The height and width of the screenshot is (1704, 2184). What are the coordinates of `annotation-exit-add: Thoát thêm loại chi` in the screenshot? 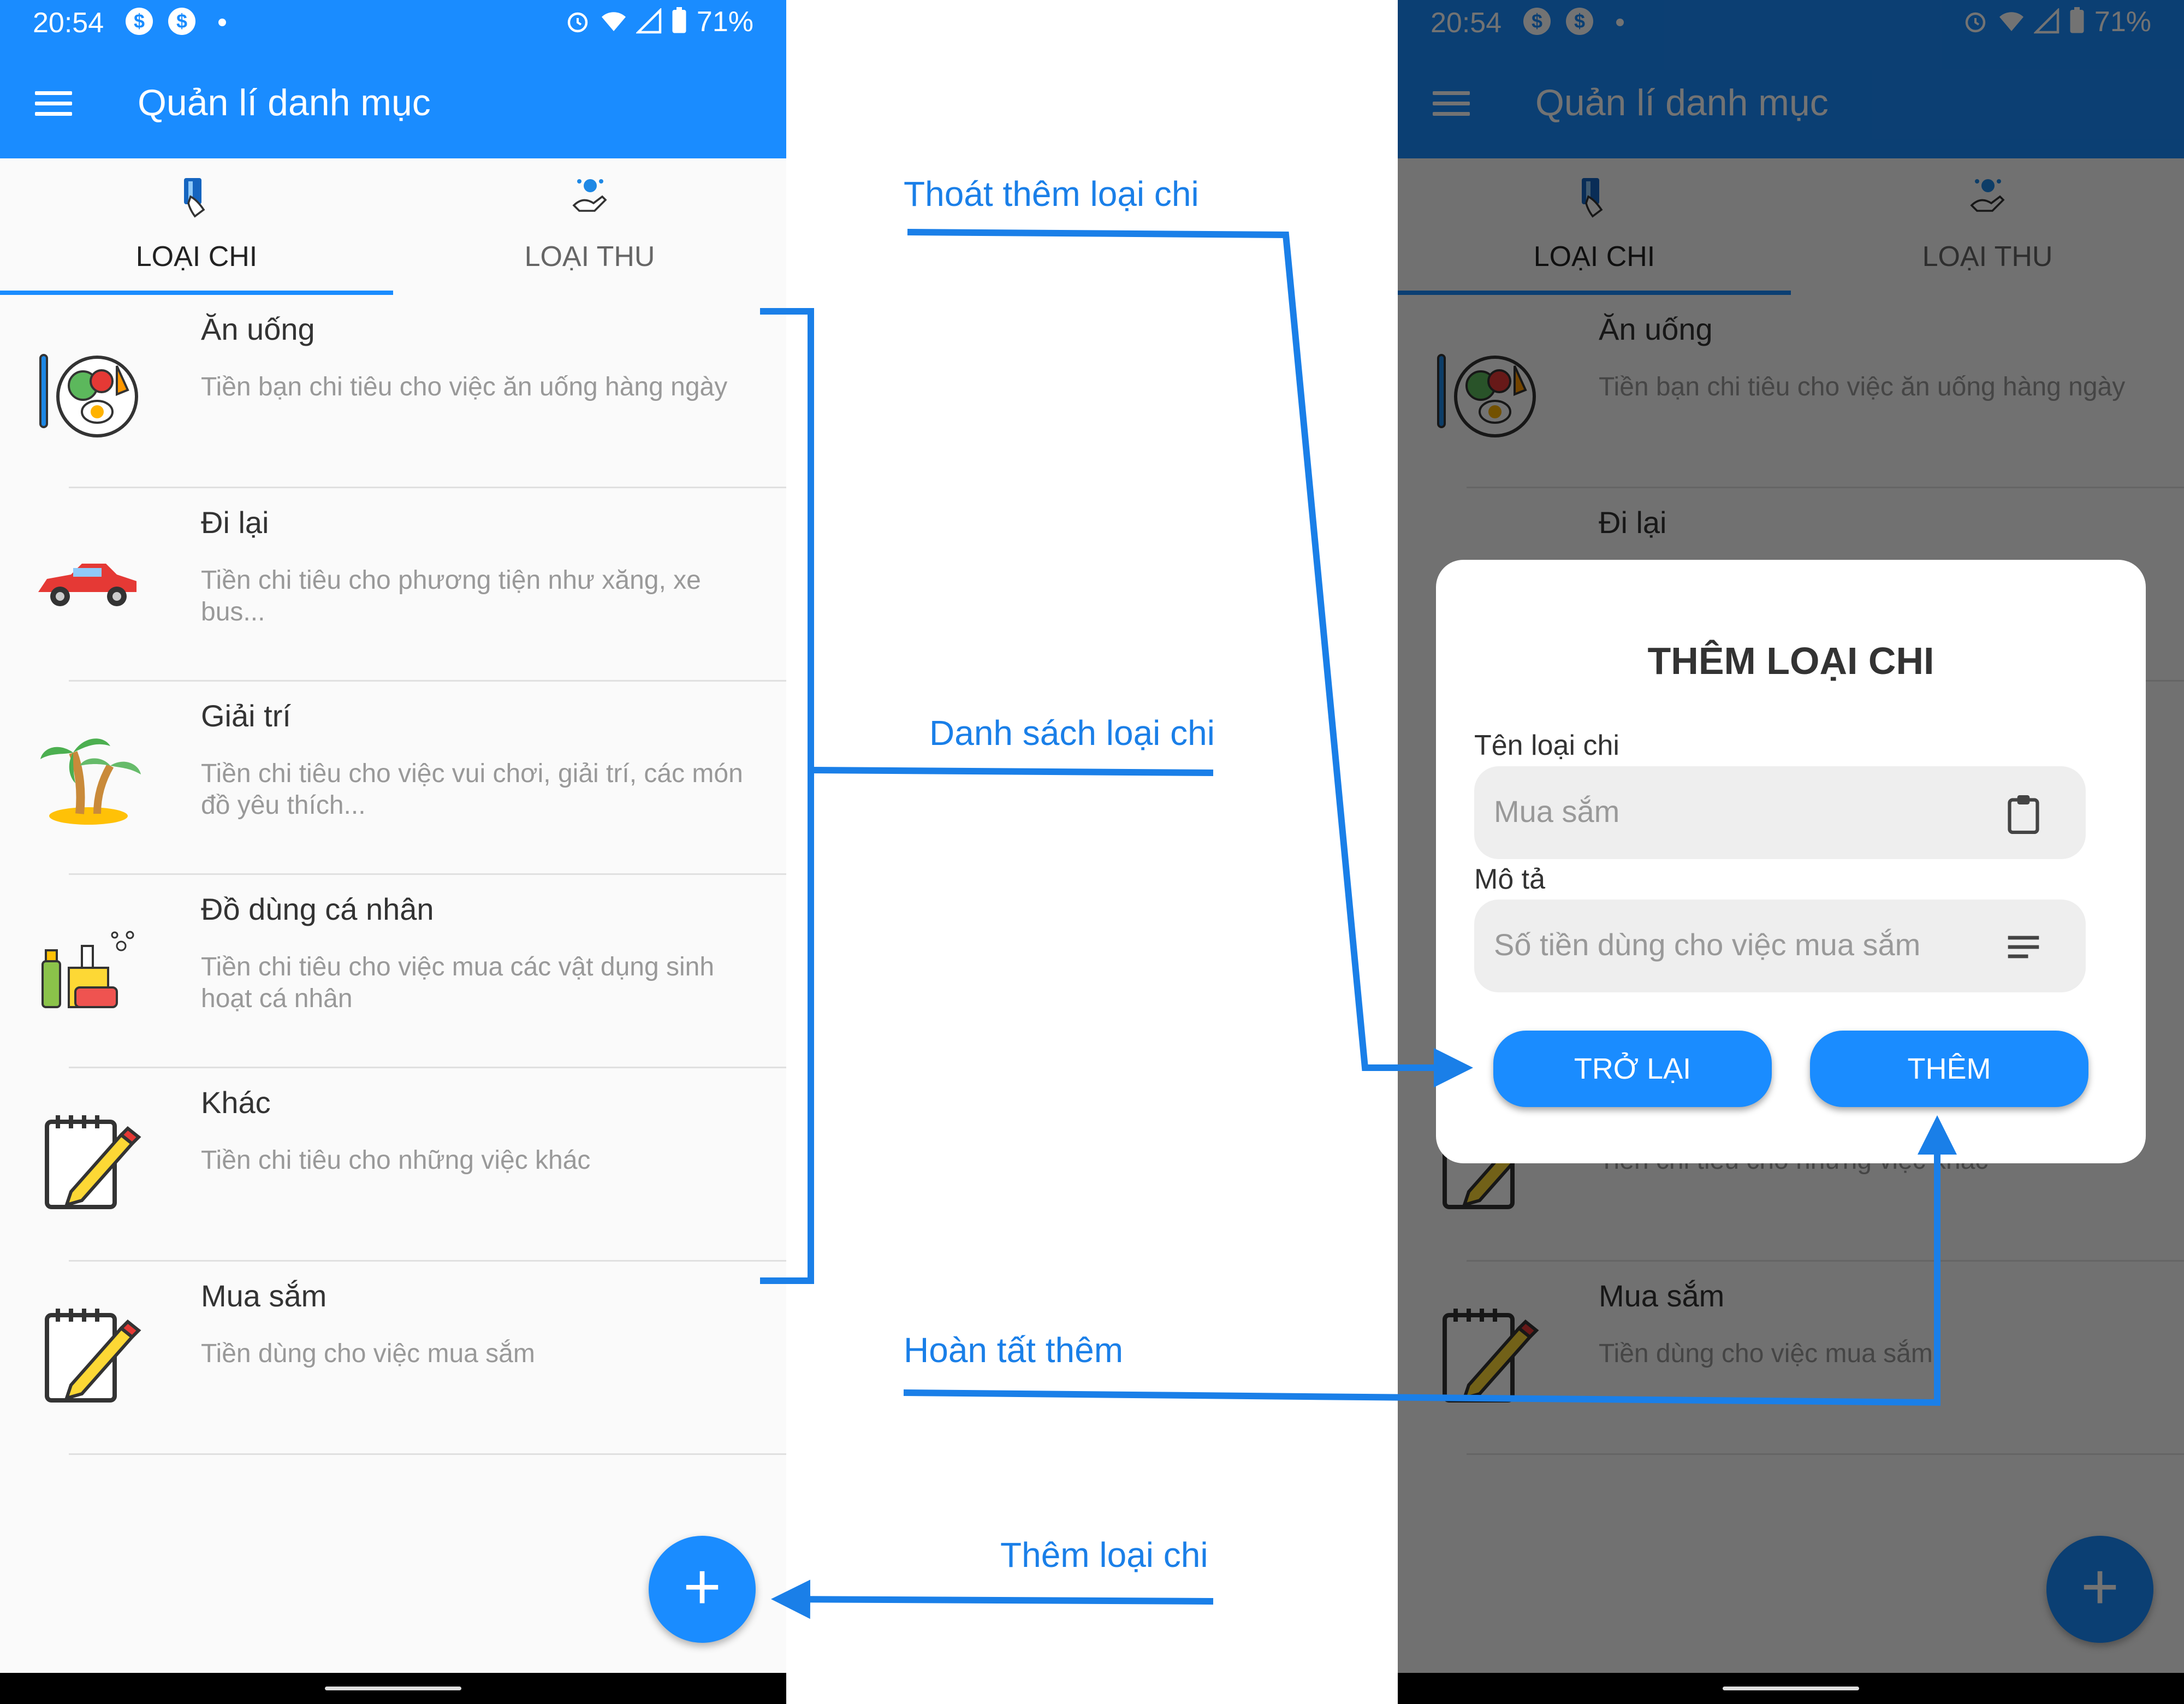 It's located at (1051, 194).